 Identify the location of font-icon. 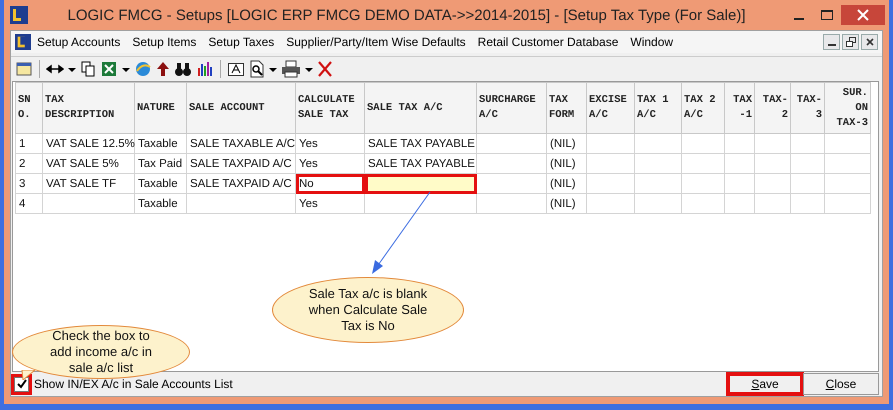
(236, 69).